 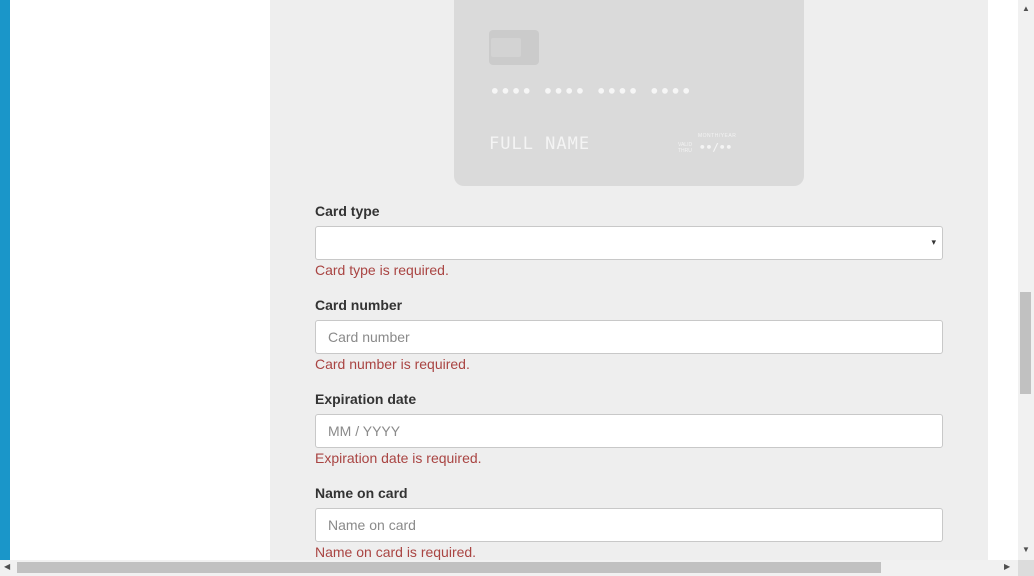 I want to click on card-number-error: Card number is required., so click(x=392, y=364).